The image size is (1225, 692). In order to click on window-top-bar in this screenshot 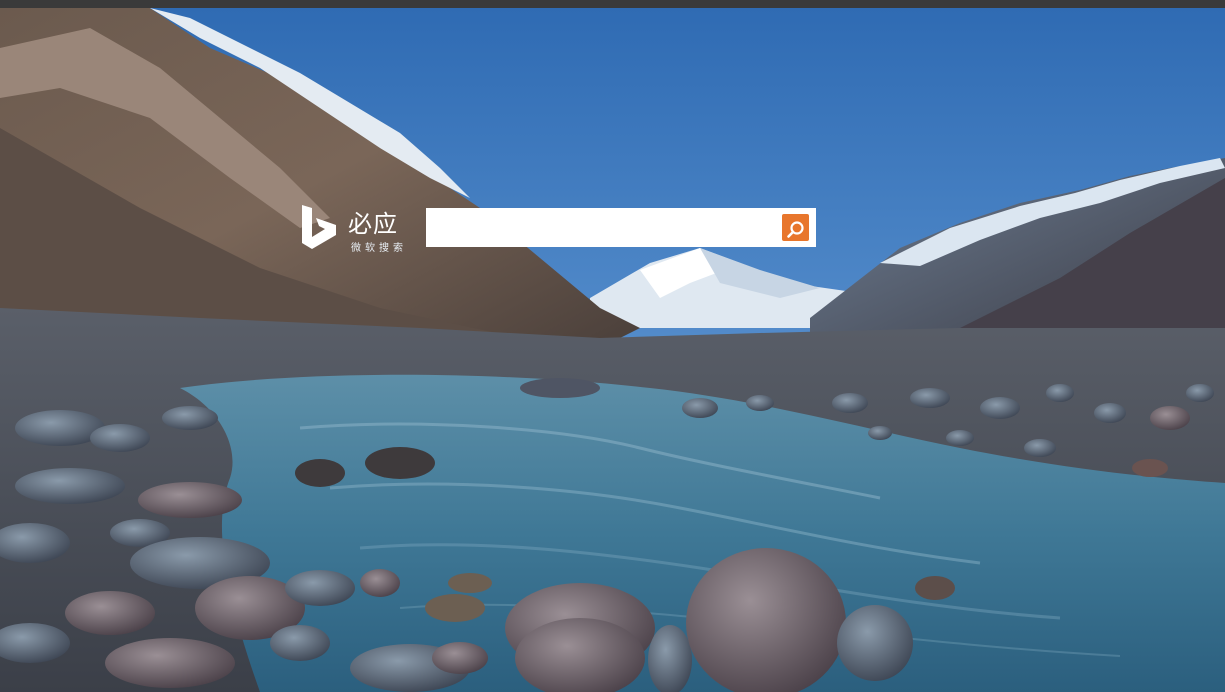, I will do `click(612, 4)`.